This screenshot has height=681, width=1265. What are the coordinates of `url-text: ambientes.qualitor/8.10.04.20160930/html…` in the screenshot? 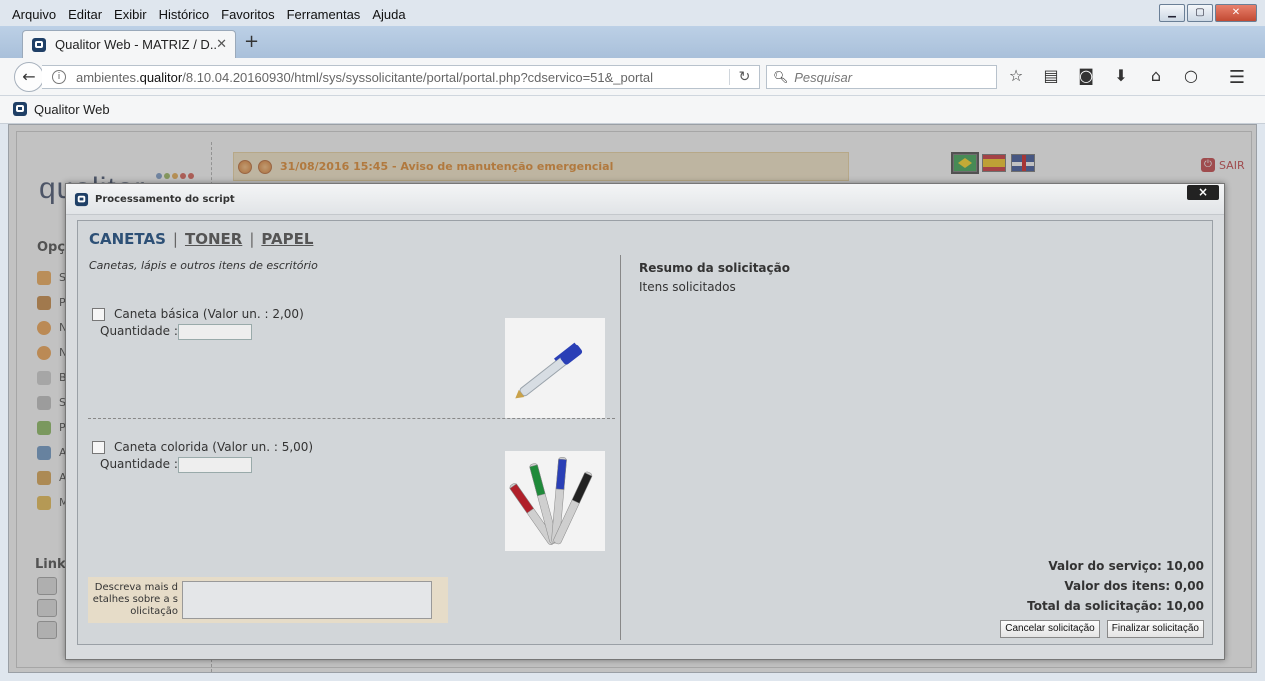 It's located at (402, 77).